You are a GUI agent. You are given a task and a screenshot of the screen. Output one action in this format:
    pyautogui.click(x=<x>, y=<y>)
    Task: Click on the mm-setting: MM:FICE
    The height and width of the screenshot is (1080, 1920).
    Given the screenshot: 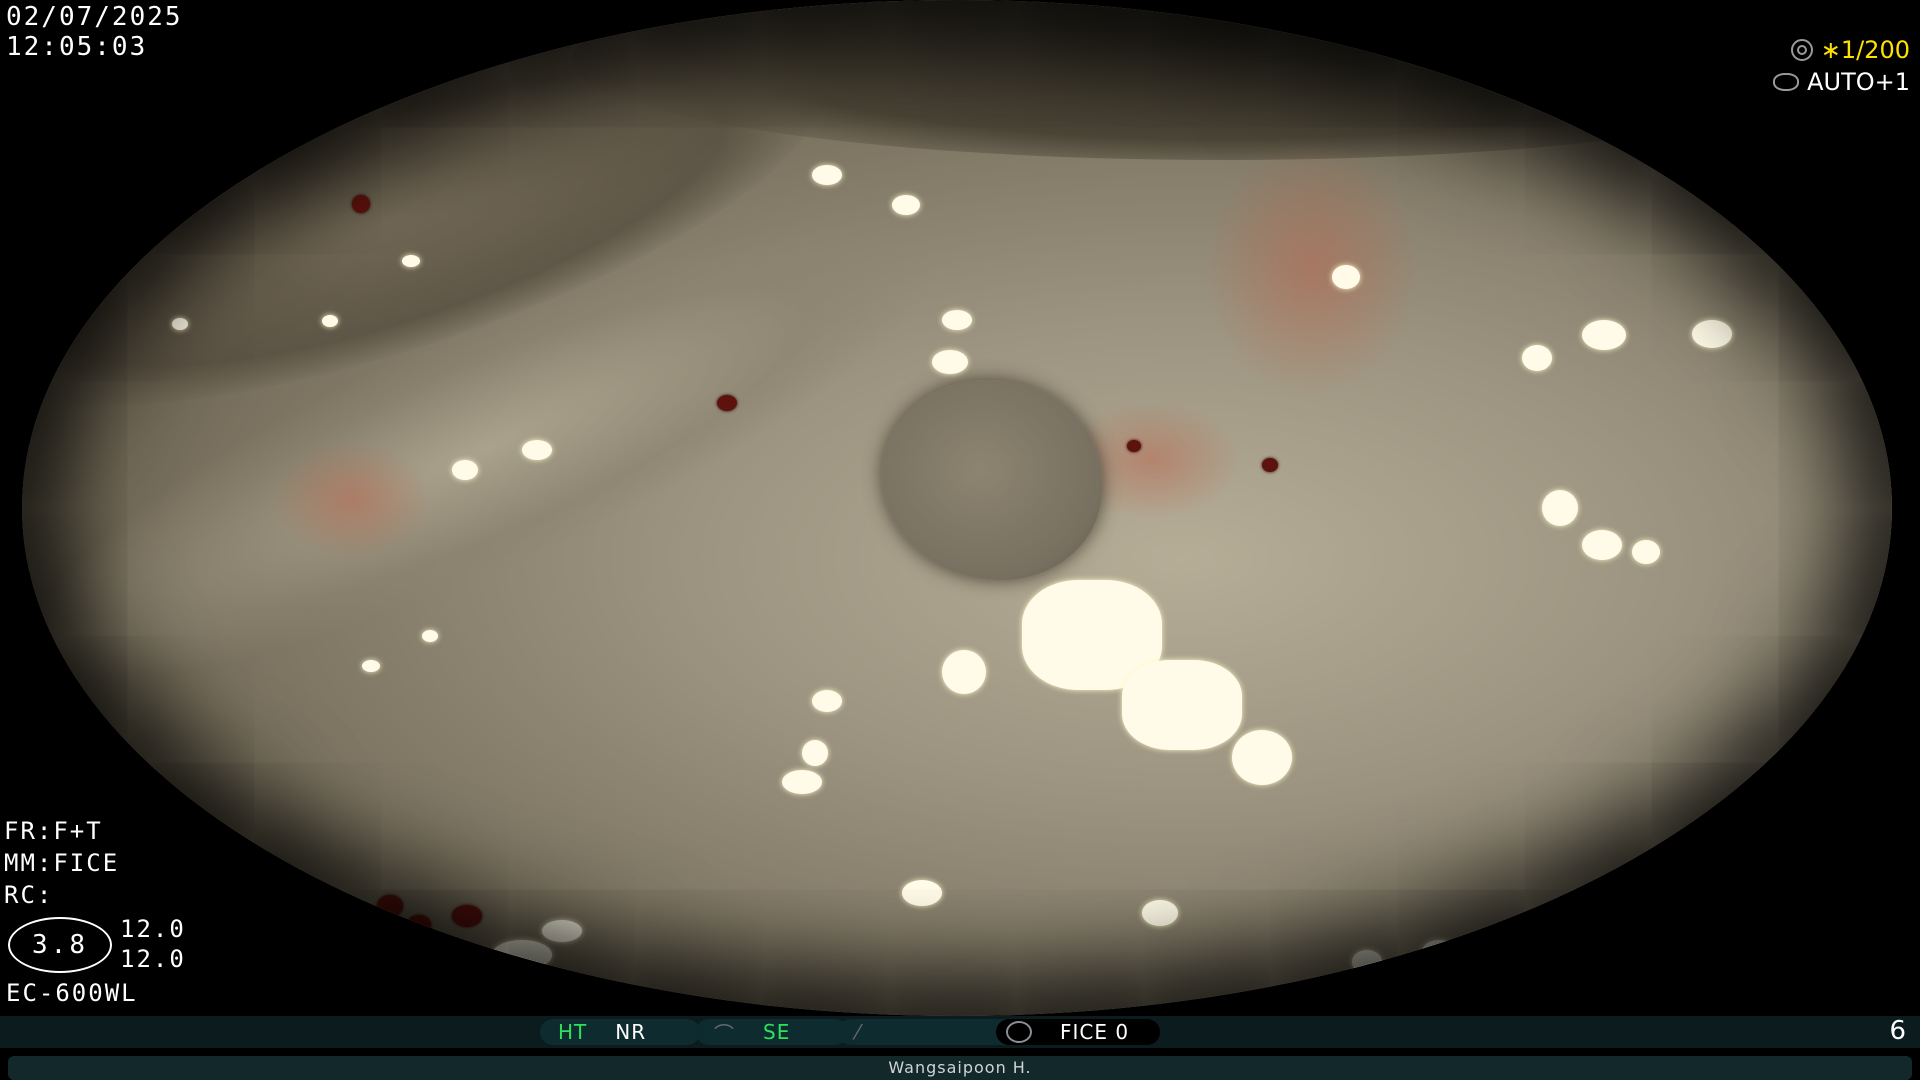 What is the action you would take?
    pyautogui.click(x=62, y=863)
    